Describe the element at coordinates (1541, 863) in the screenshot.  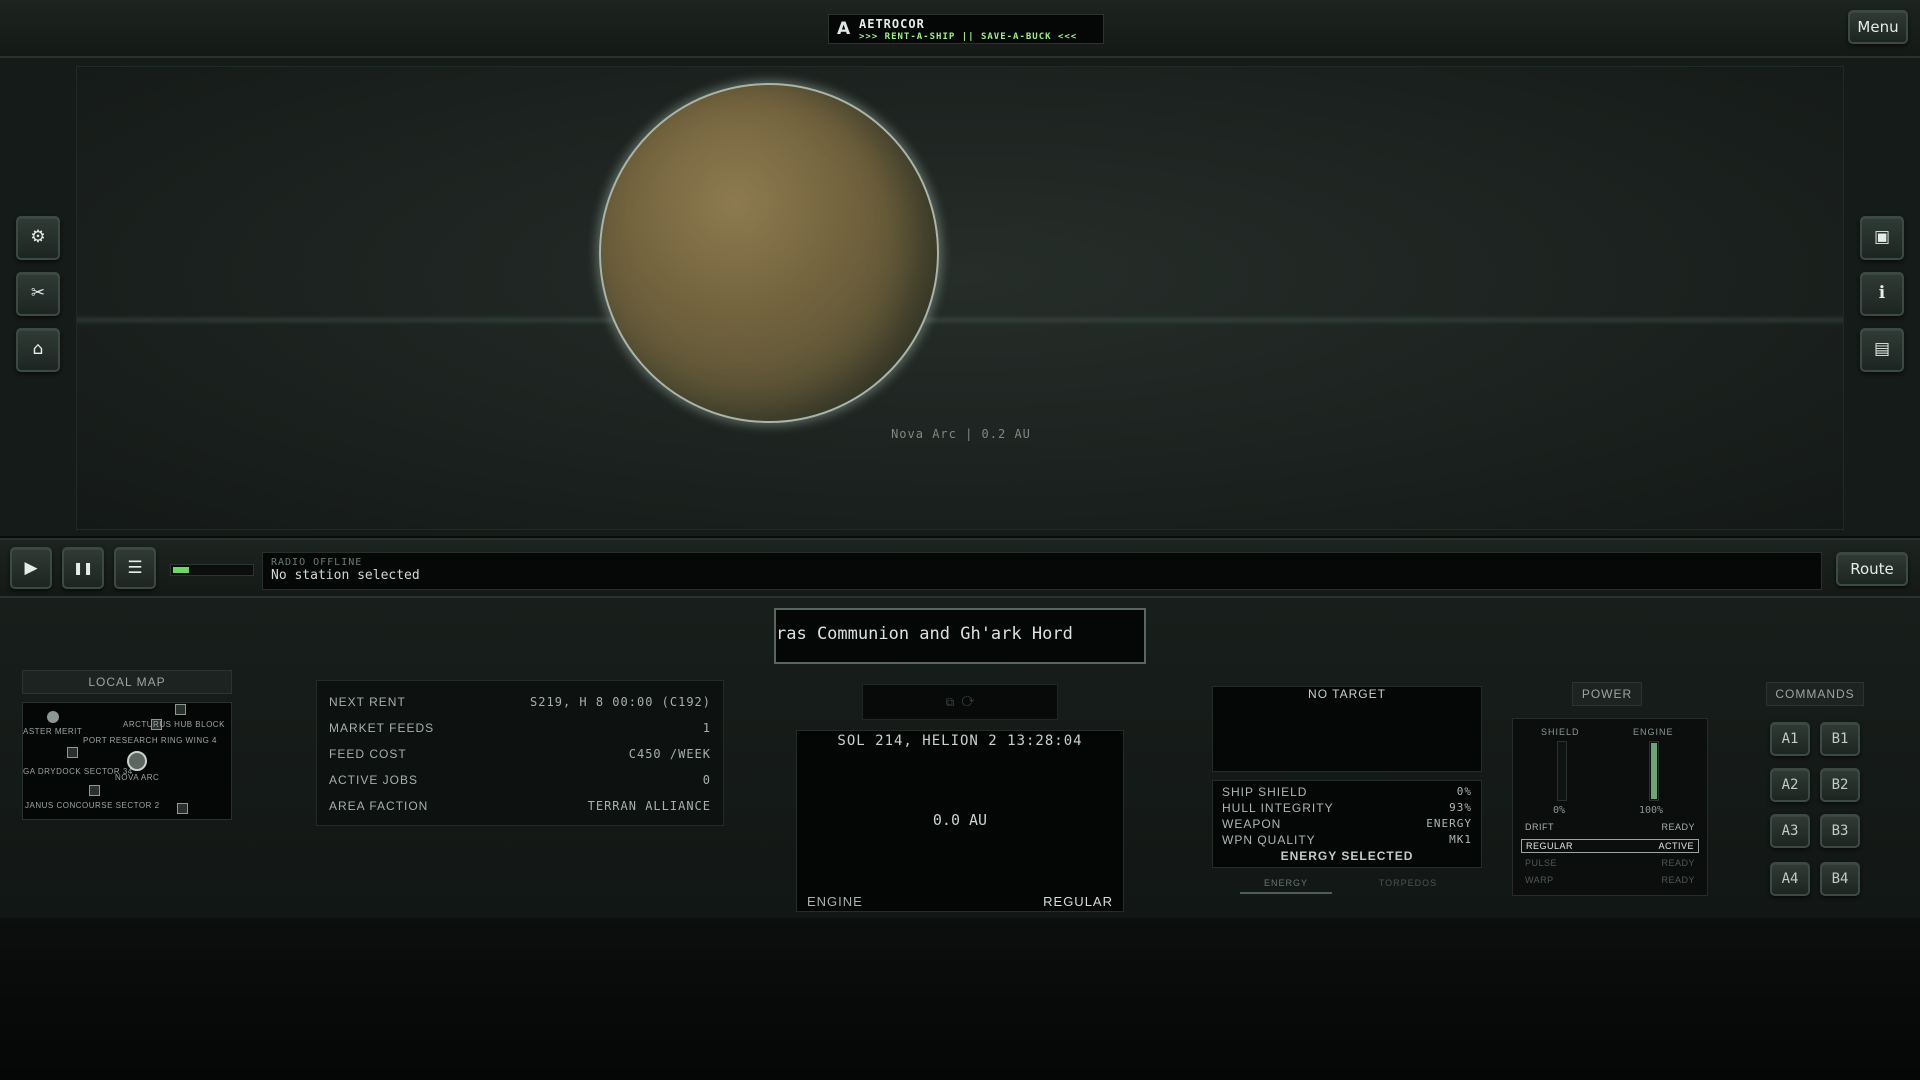
I see `mode-name: PULSE` at that location.